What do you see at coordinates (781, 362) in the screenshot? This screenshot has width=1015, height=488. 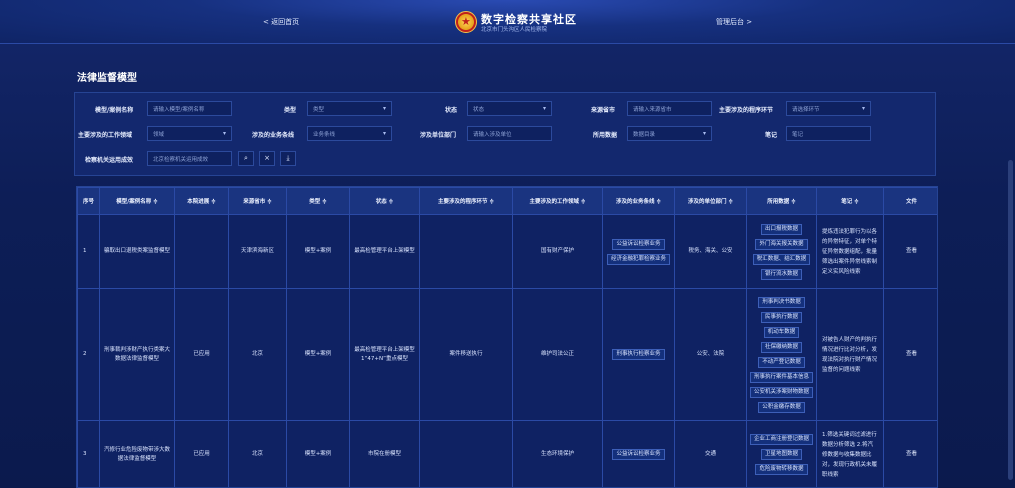 I see `data-chip: 不动产登记数据` at bounding box center [781, 362].